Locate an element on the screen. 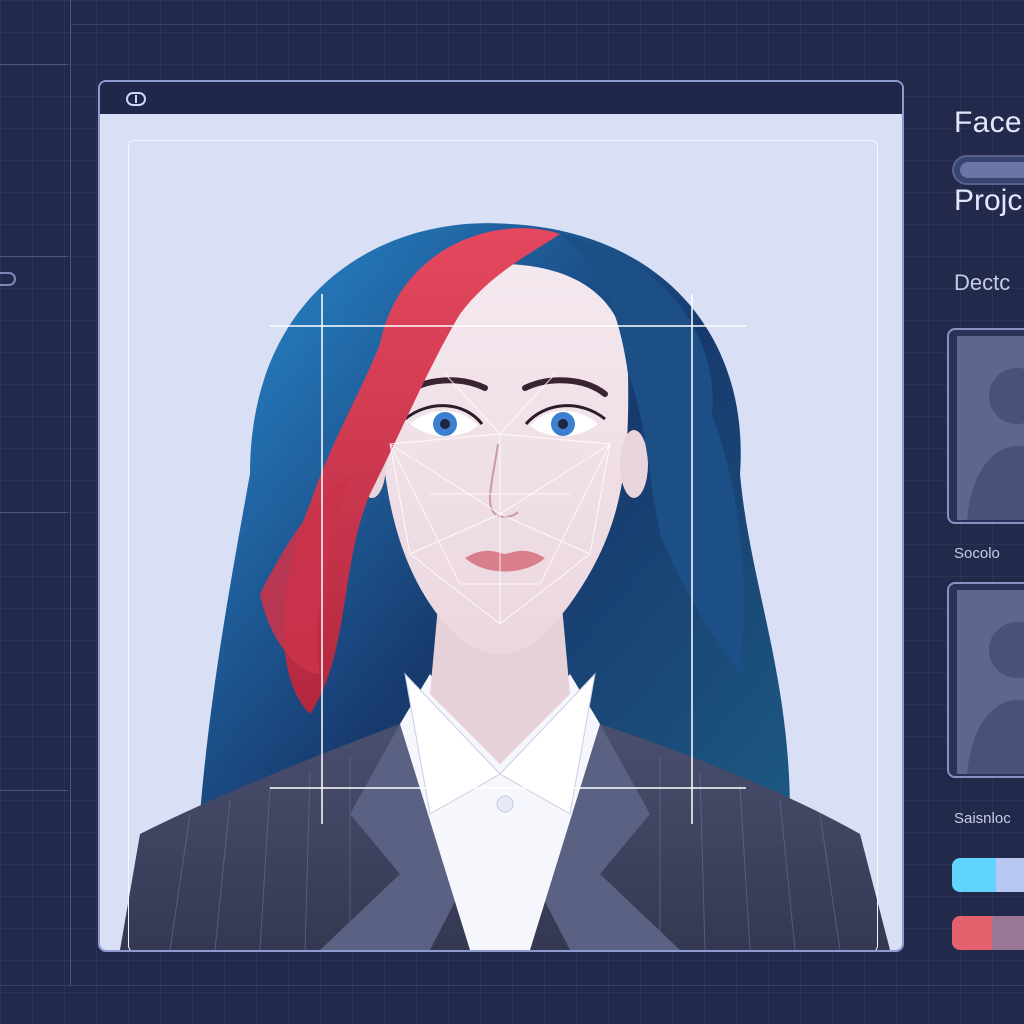  cyan-color-bar is located at coordinates (988, 875).